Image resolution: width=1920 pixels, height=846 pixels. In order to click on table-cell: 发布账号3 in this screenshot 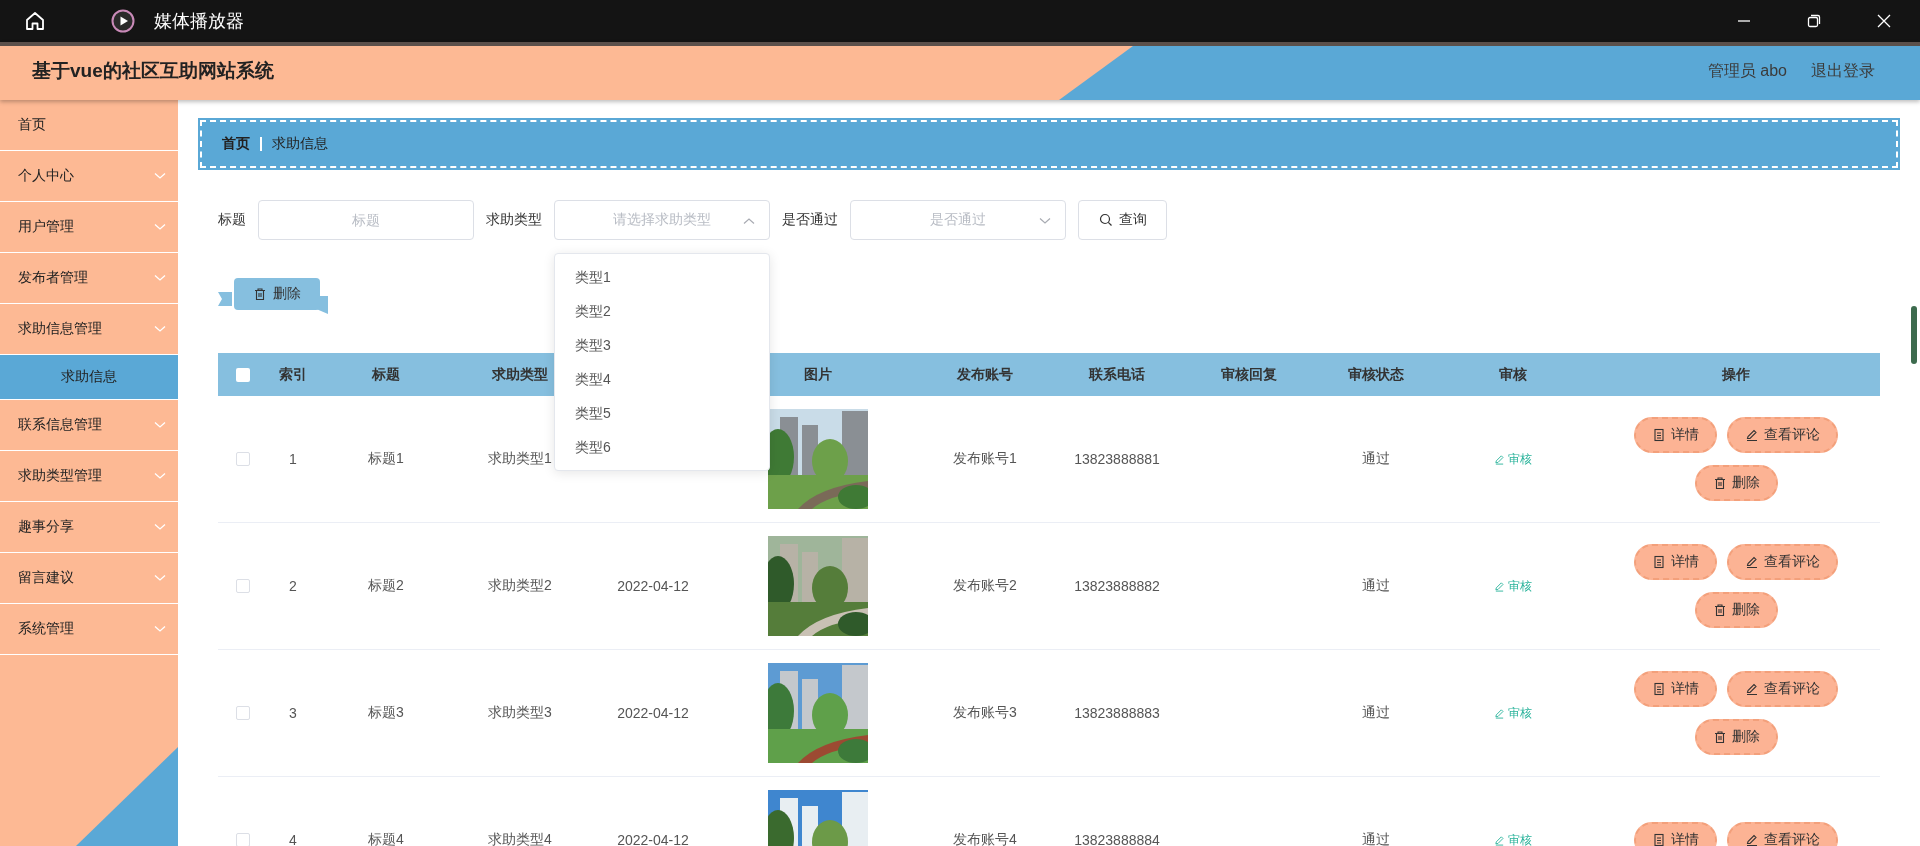, I will do `click(985, 713)`.